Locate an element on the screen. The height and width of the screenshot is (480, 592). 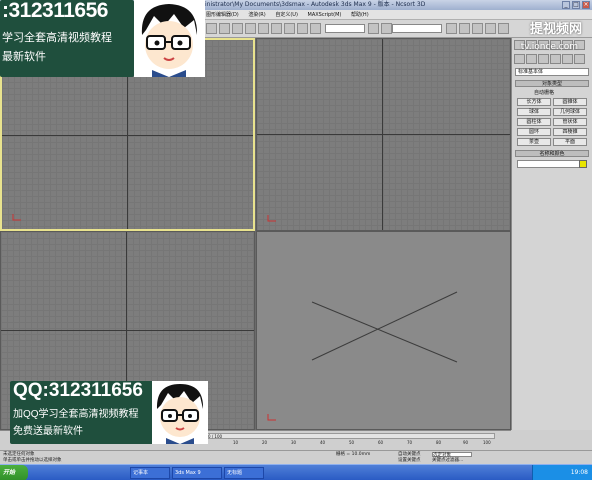
status-selection: 未选定任何对象 is located at coordinates (19, 454).